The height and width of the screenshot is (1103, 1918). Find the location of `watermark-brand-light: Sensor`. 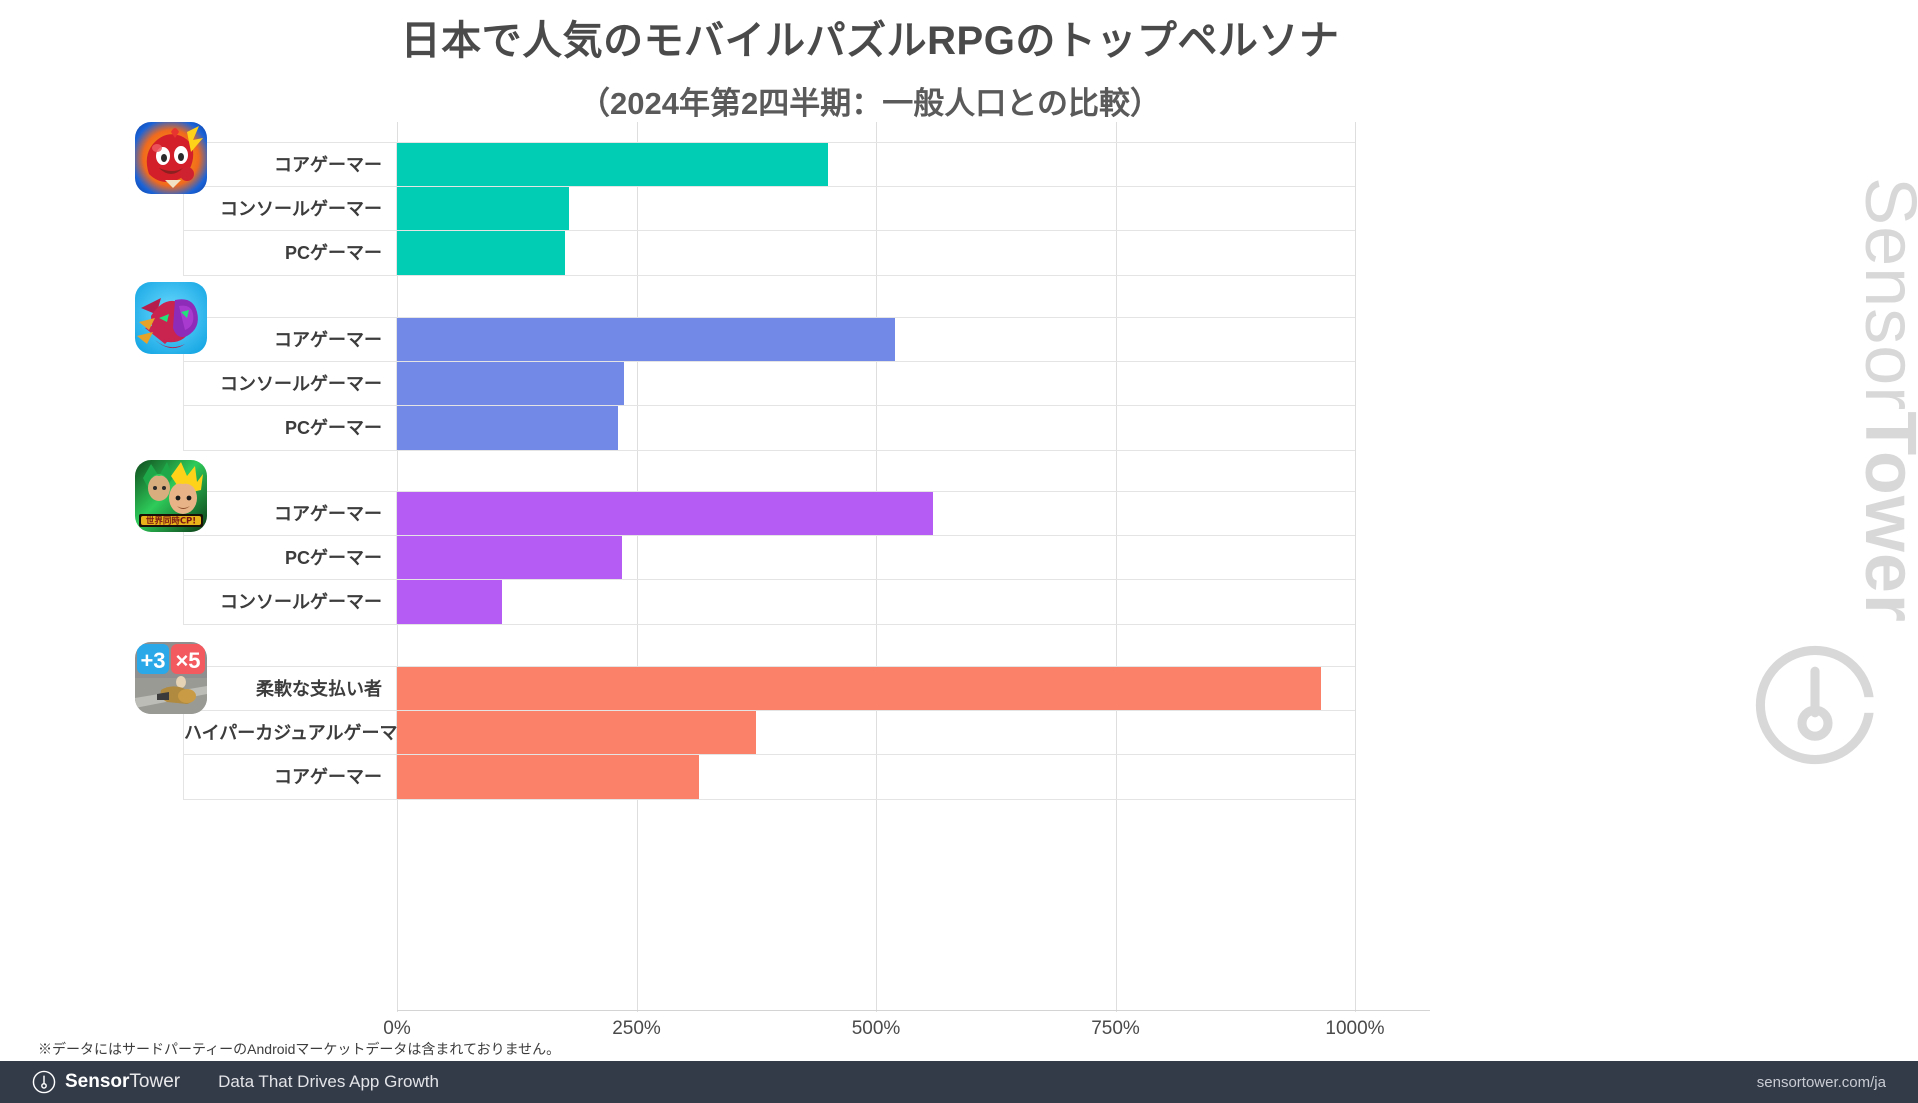

watermark-brand-light: Sensor is located at coordinates (1884, 294).